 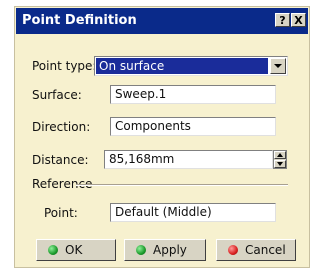 I want to click on direction-label: Direction:, so click(x=61, y=127).